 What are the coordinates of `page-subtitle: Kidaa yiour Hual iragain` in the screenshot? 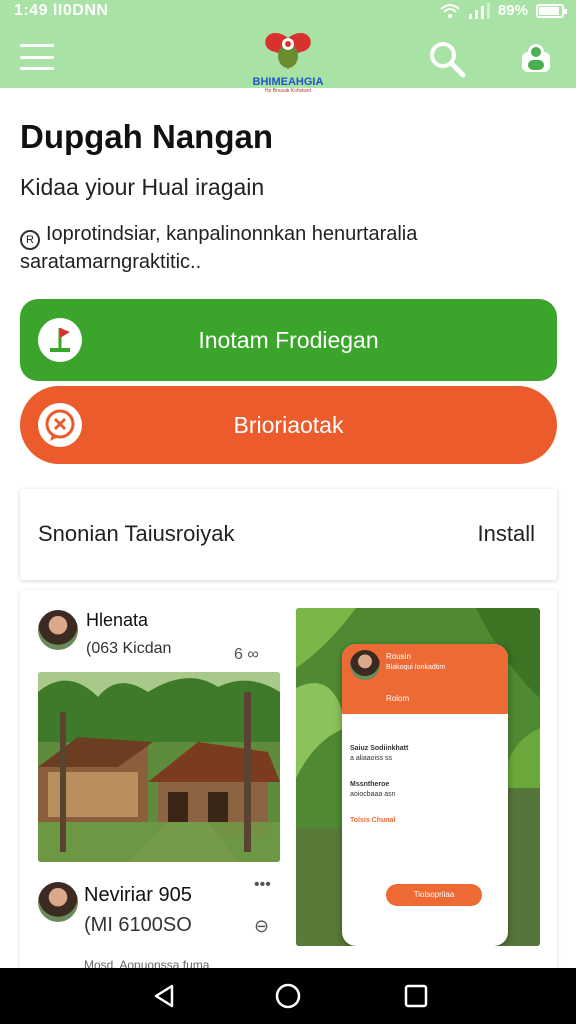 It's located at (142, 187).